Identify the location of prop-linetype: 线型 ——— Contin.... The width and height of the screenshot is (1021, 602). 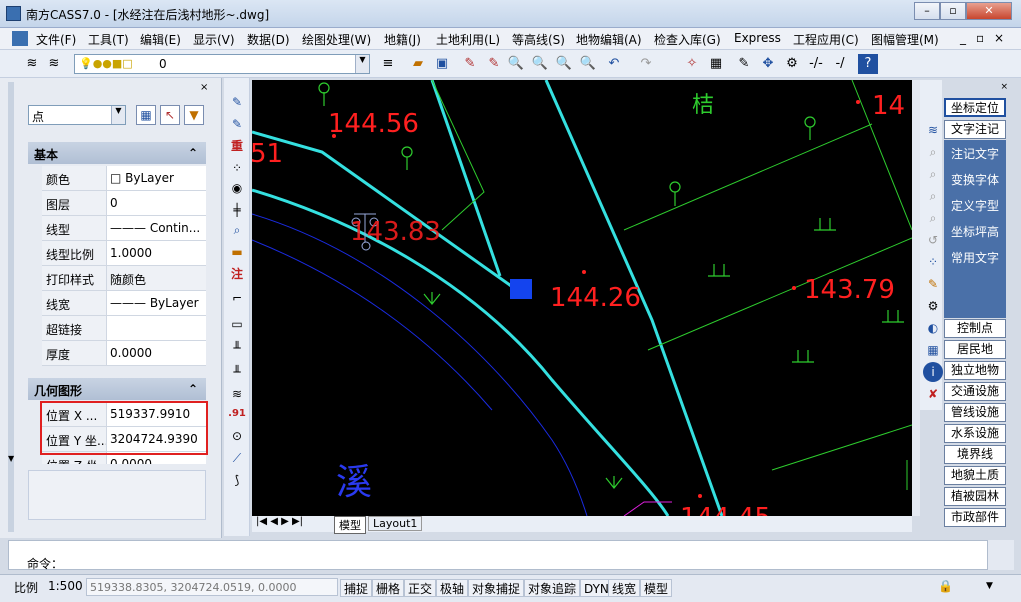
(124, 228).